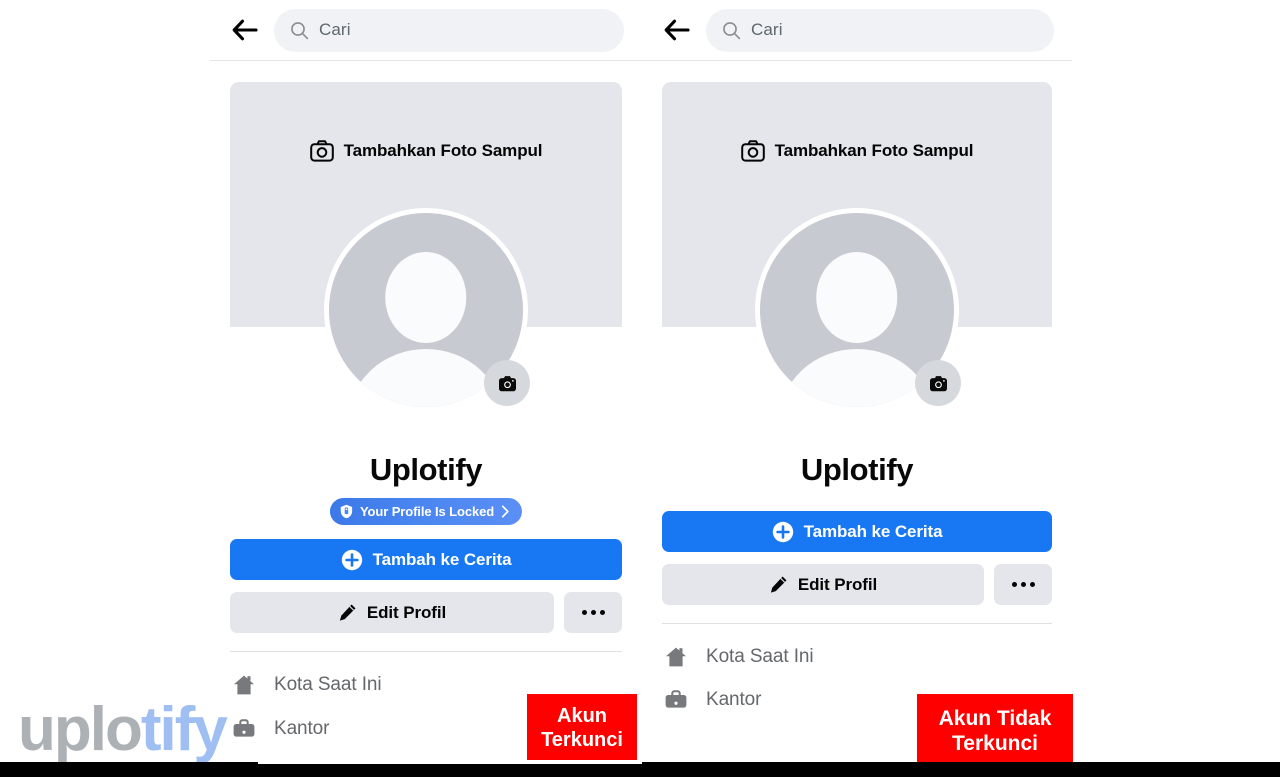 The width and height of the screenshot is (1280, 777). I want to click on avatar-camera-button-left, so click(507, 383).